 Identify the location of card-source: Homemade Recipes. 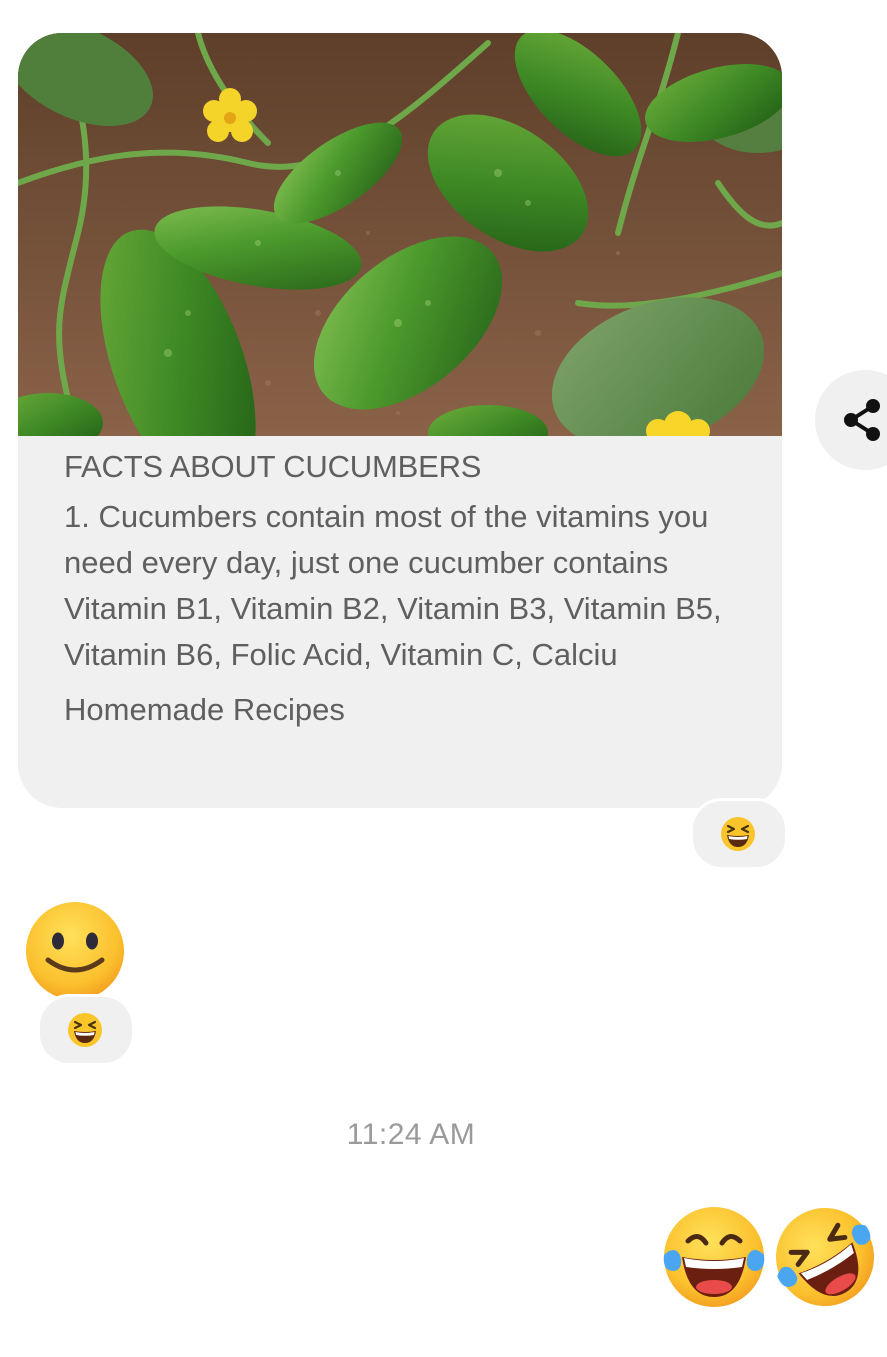
(204, 709).